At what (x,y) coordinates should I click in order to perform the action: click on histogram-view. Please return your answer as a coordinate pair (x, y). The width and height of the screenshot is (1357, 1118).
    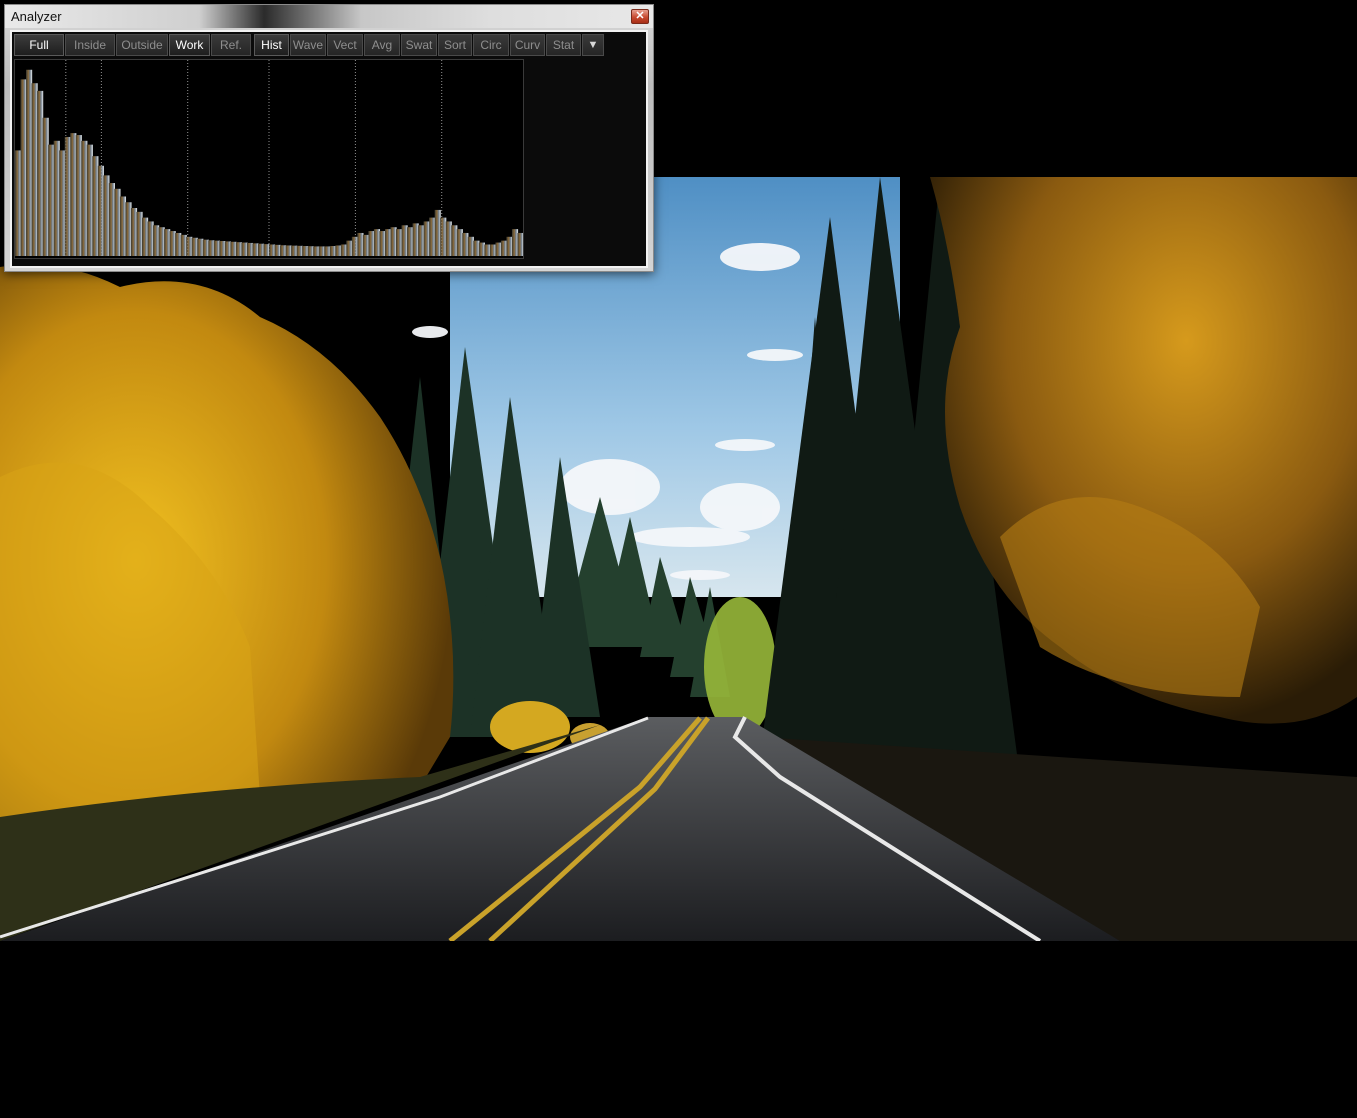
    Looking at the image, I should click on (269, 159).